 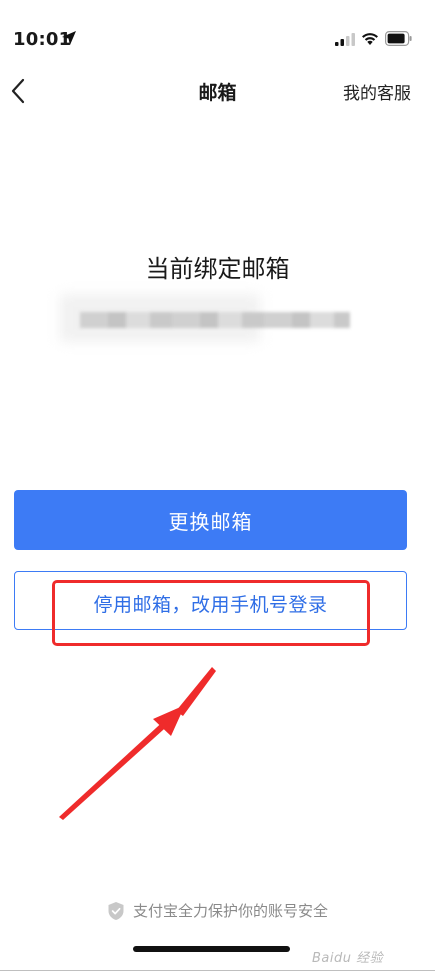 I want to click on change-email-button: 更换邮箱, so click(x=210, y=520).